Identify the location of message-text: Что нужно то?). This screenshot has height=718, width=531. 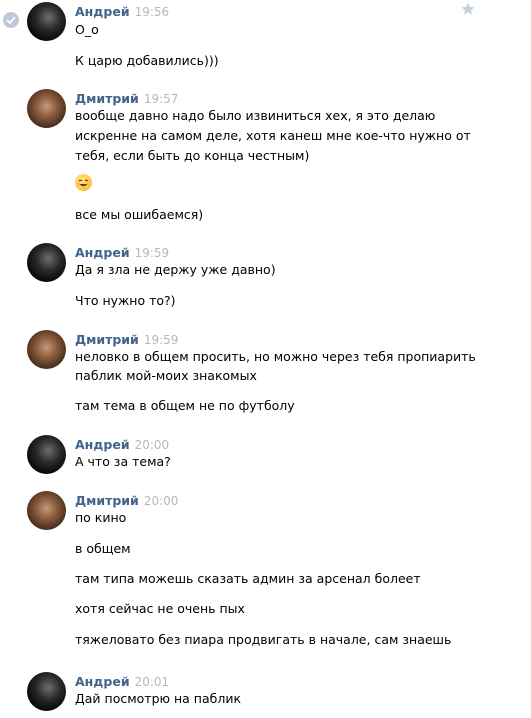
(125, 300).